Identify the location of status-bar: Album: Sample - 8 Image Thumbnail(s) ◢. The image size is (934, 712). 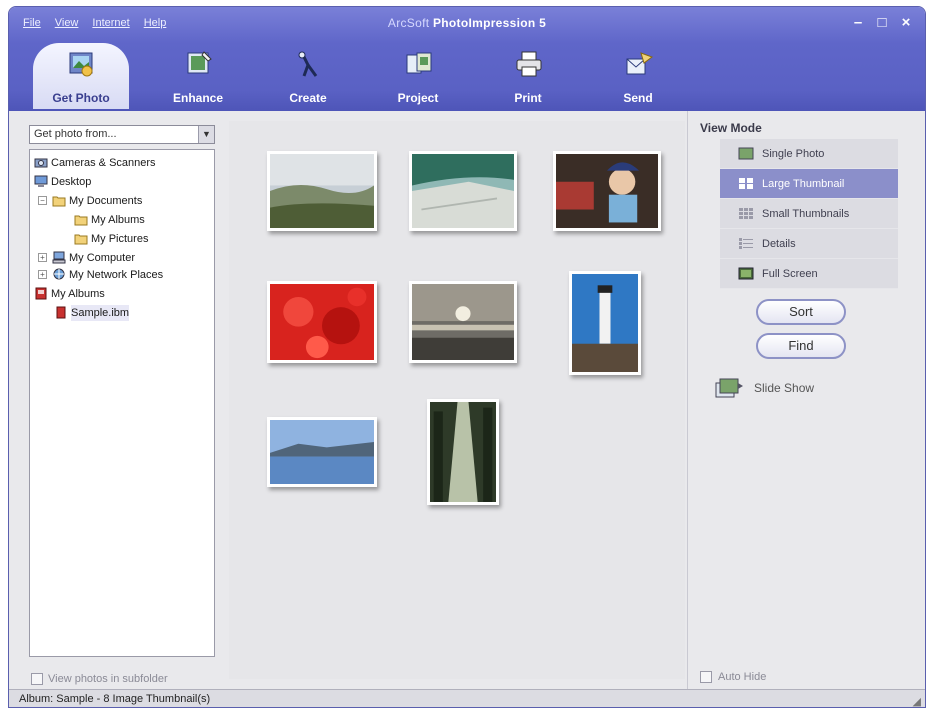
(467, 698).